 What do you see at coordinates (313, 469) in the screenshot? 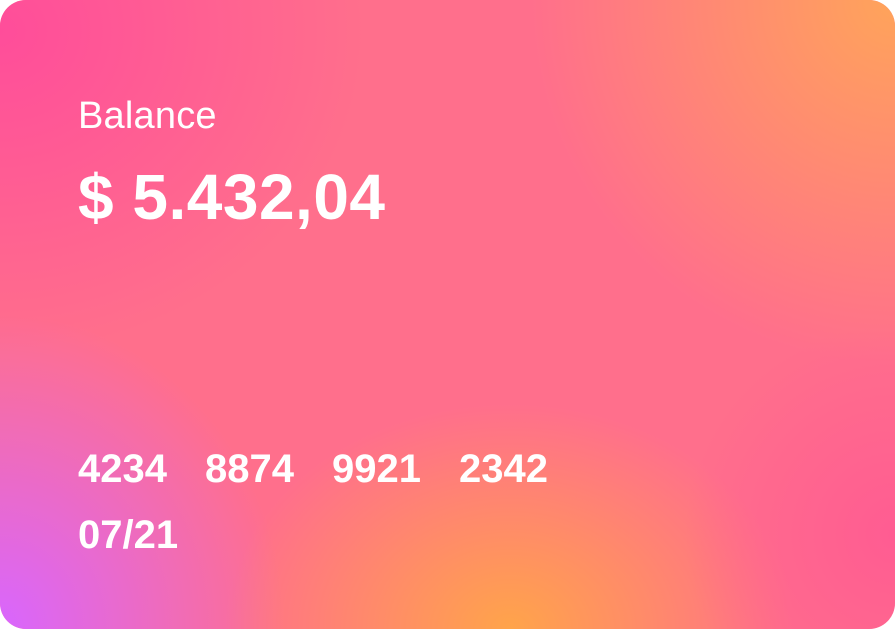
I see `card-number: 4234 8874 9921 2342` at bounding box center [313, 469].